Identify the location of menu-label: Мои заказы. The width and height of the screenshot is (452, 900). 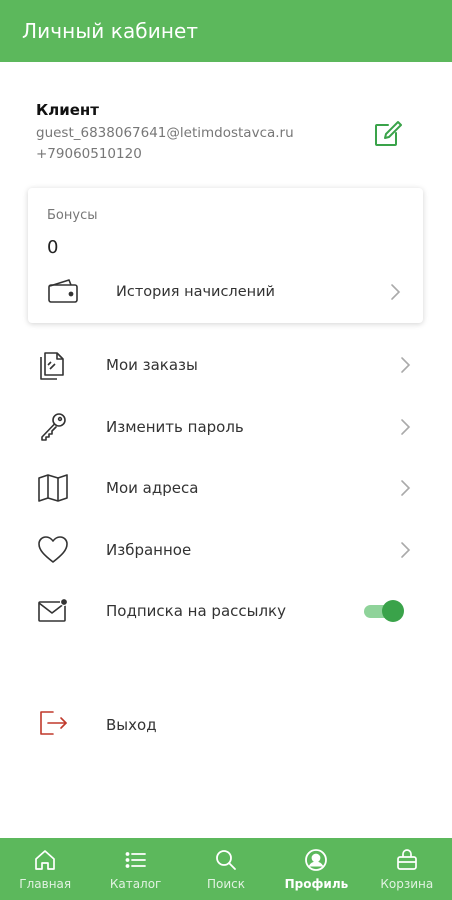
(152, 365).